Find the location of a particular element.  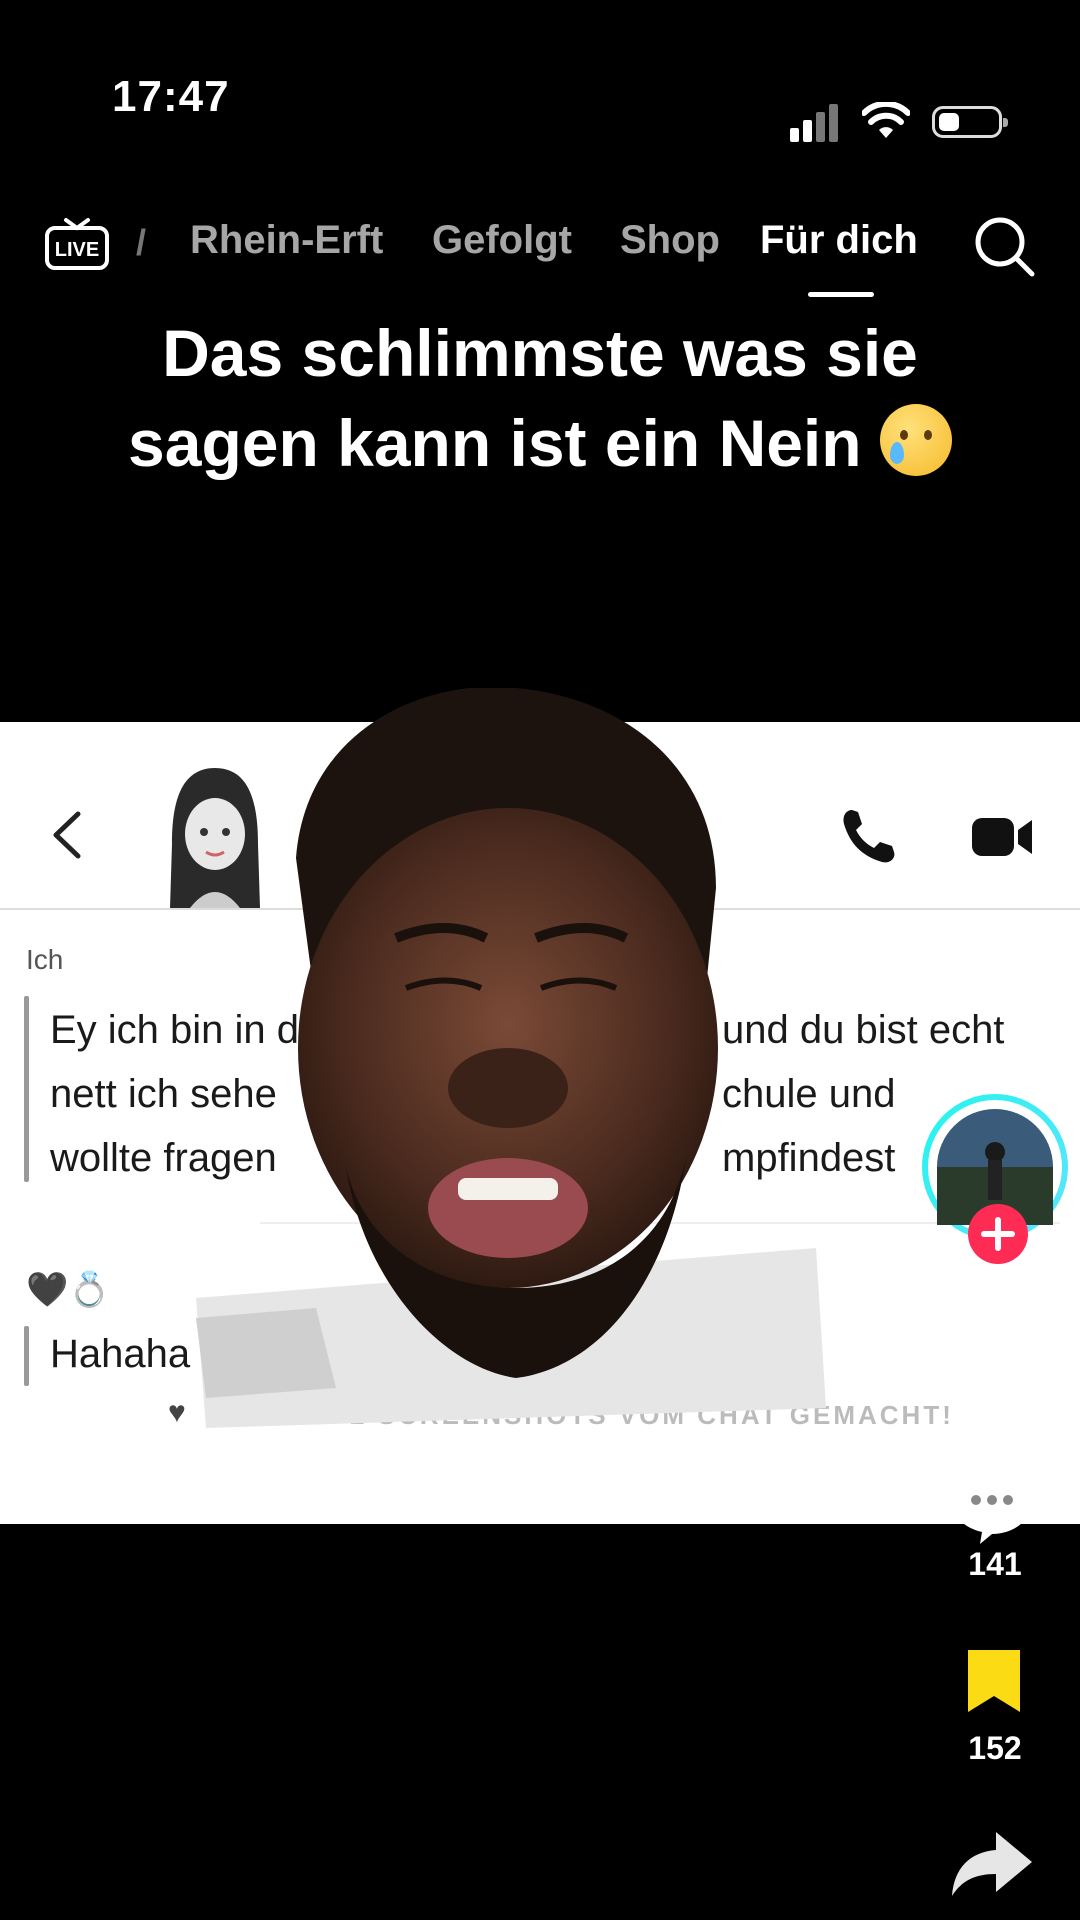

back-arrow-icon is located at coordinates (67, 835).